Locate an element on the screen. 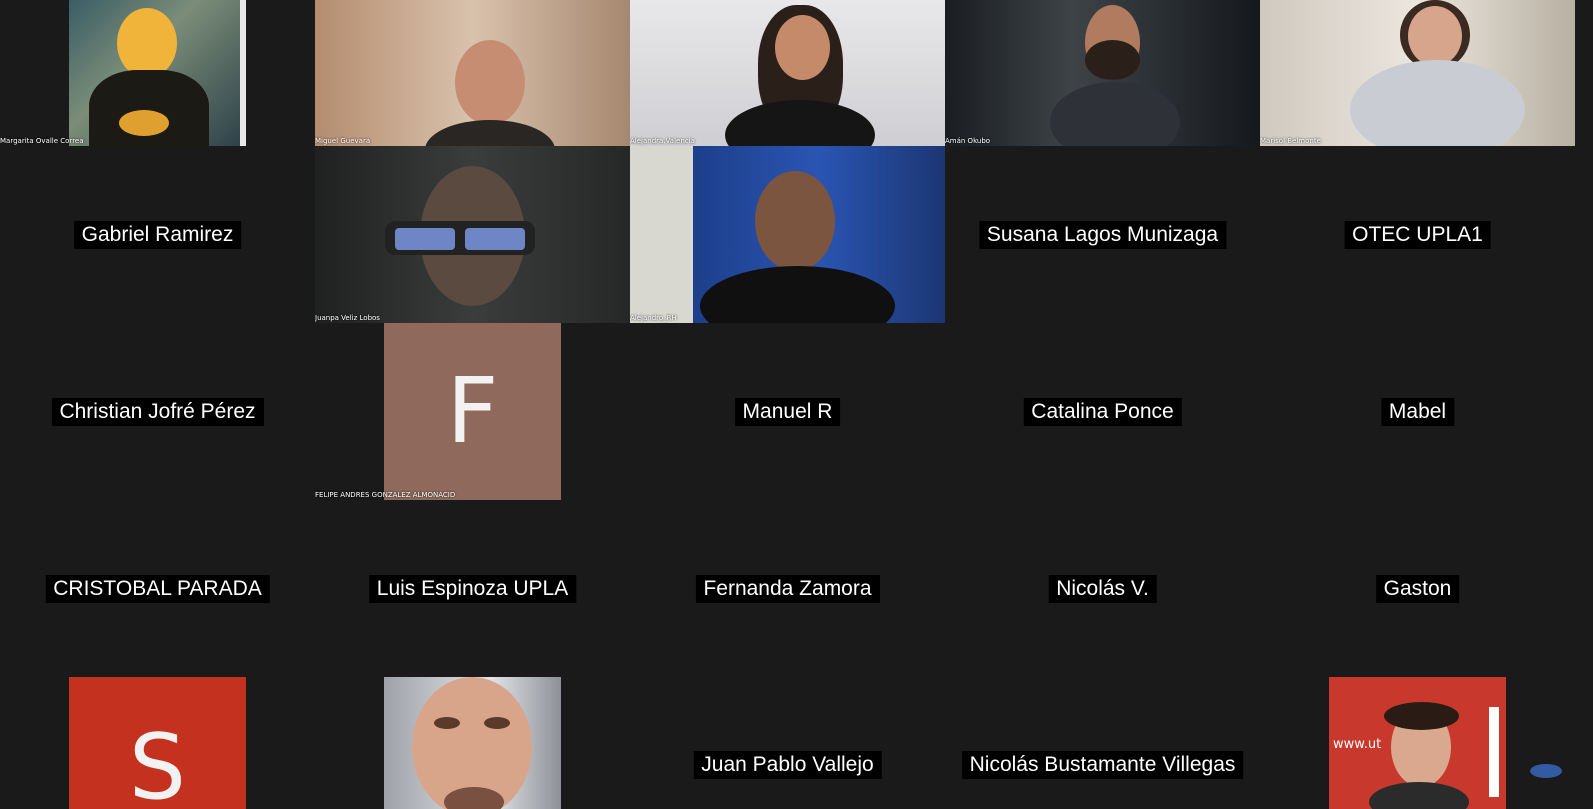  participant-tile: Margarita Ovalle Correa is located at coordinates (157, 73).